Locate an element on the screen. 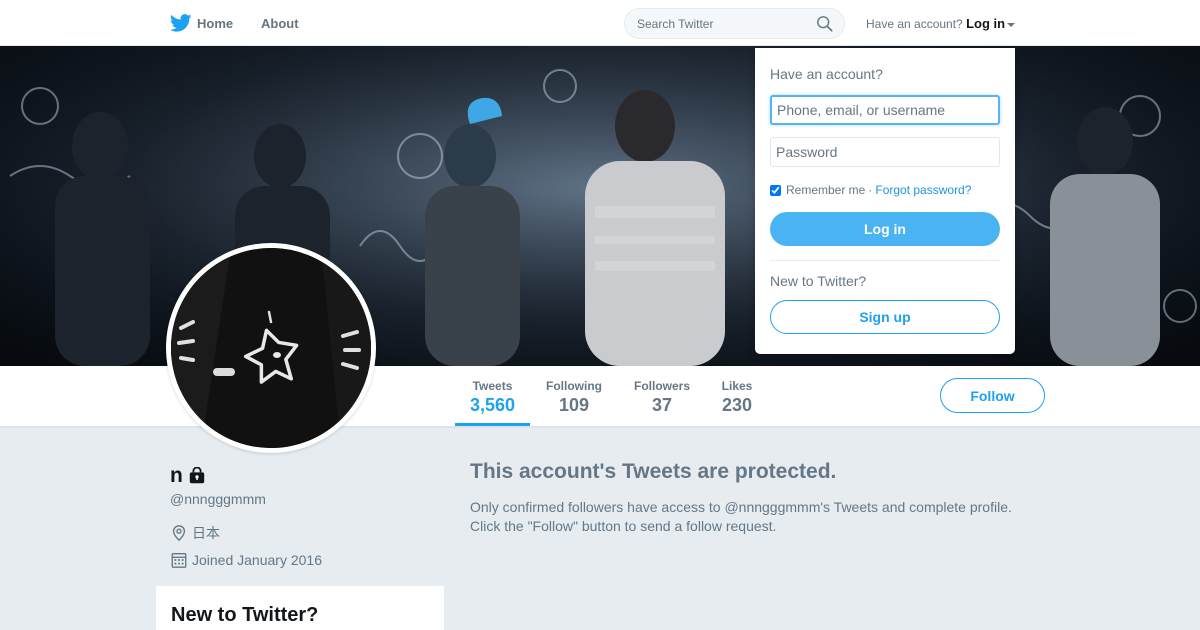  nav-home-link: Home is located at coordinates (201, 23).